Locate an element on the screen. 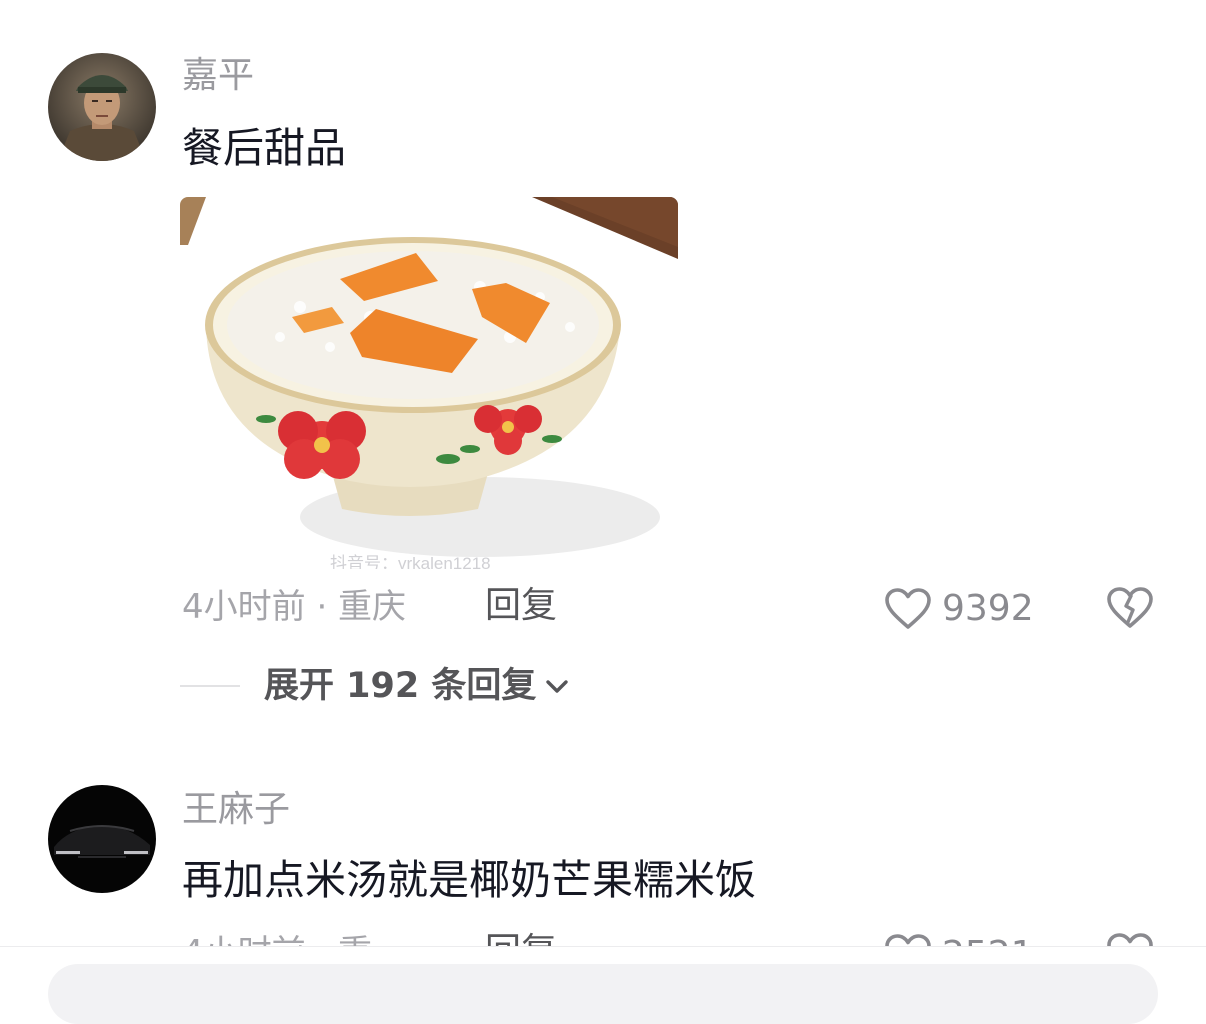 The image size is (1206, 1024). image-watermark: 抖音号：vrkalen1218 is located at coordinates (410, 561).